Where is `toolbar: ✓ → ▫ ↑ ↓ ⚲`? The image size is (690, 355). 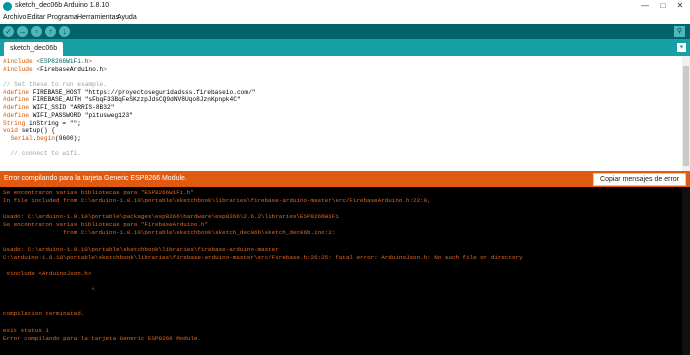 toolbar: ✓ → ▫ ↑ ↓ ⚲ is located at coordinates (345, 31).